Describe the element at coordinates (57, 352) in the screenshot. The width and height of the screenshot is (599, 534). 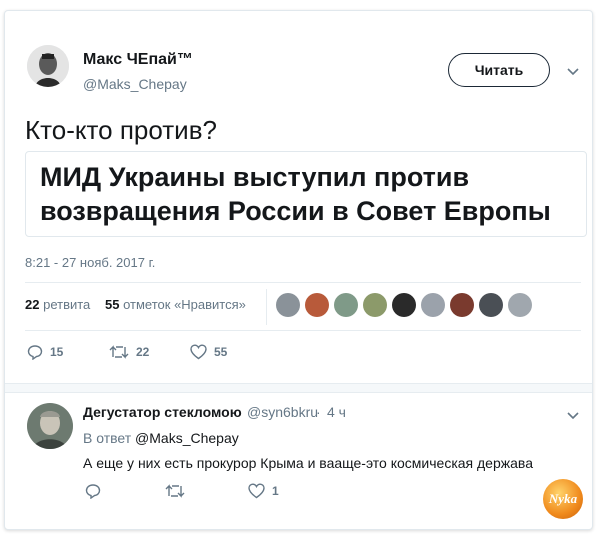
I see `reply-count: 15` at that location.